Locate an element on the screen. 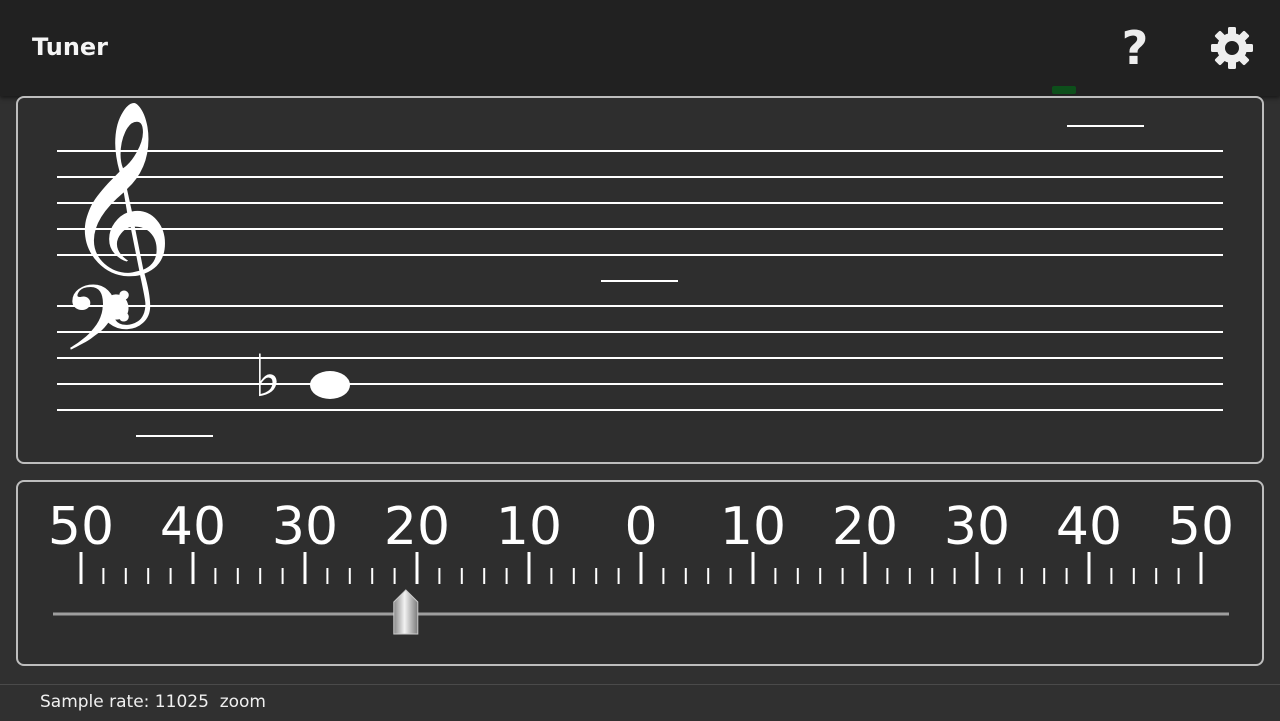 The height and width of the screenshot is (721, 1280). needle-slider is located at coordinates (406, 612).